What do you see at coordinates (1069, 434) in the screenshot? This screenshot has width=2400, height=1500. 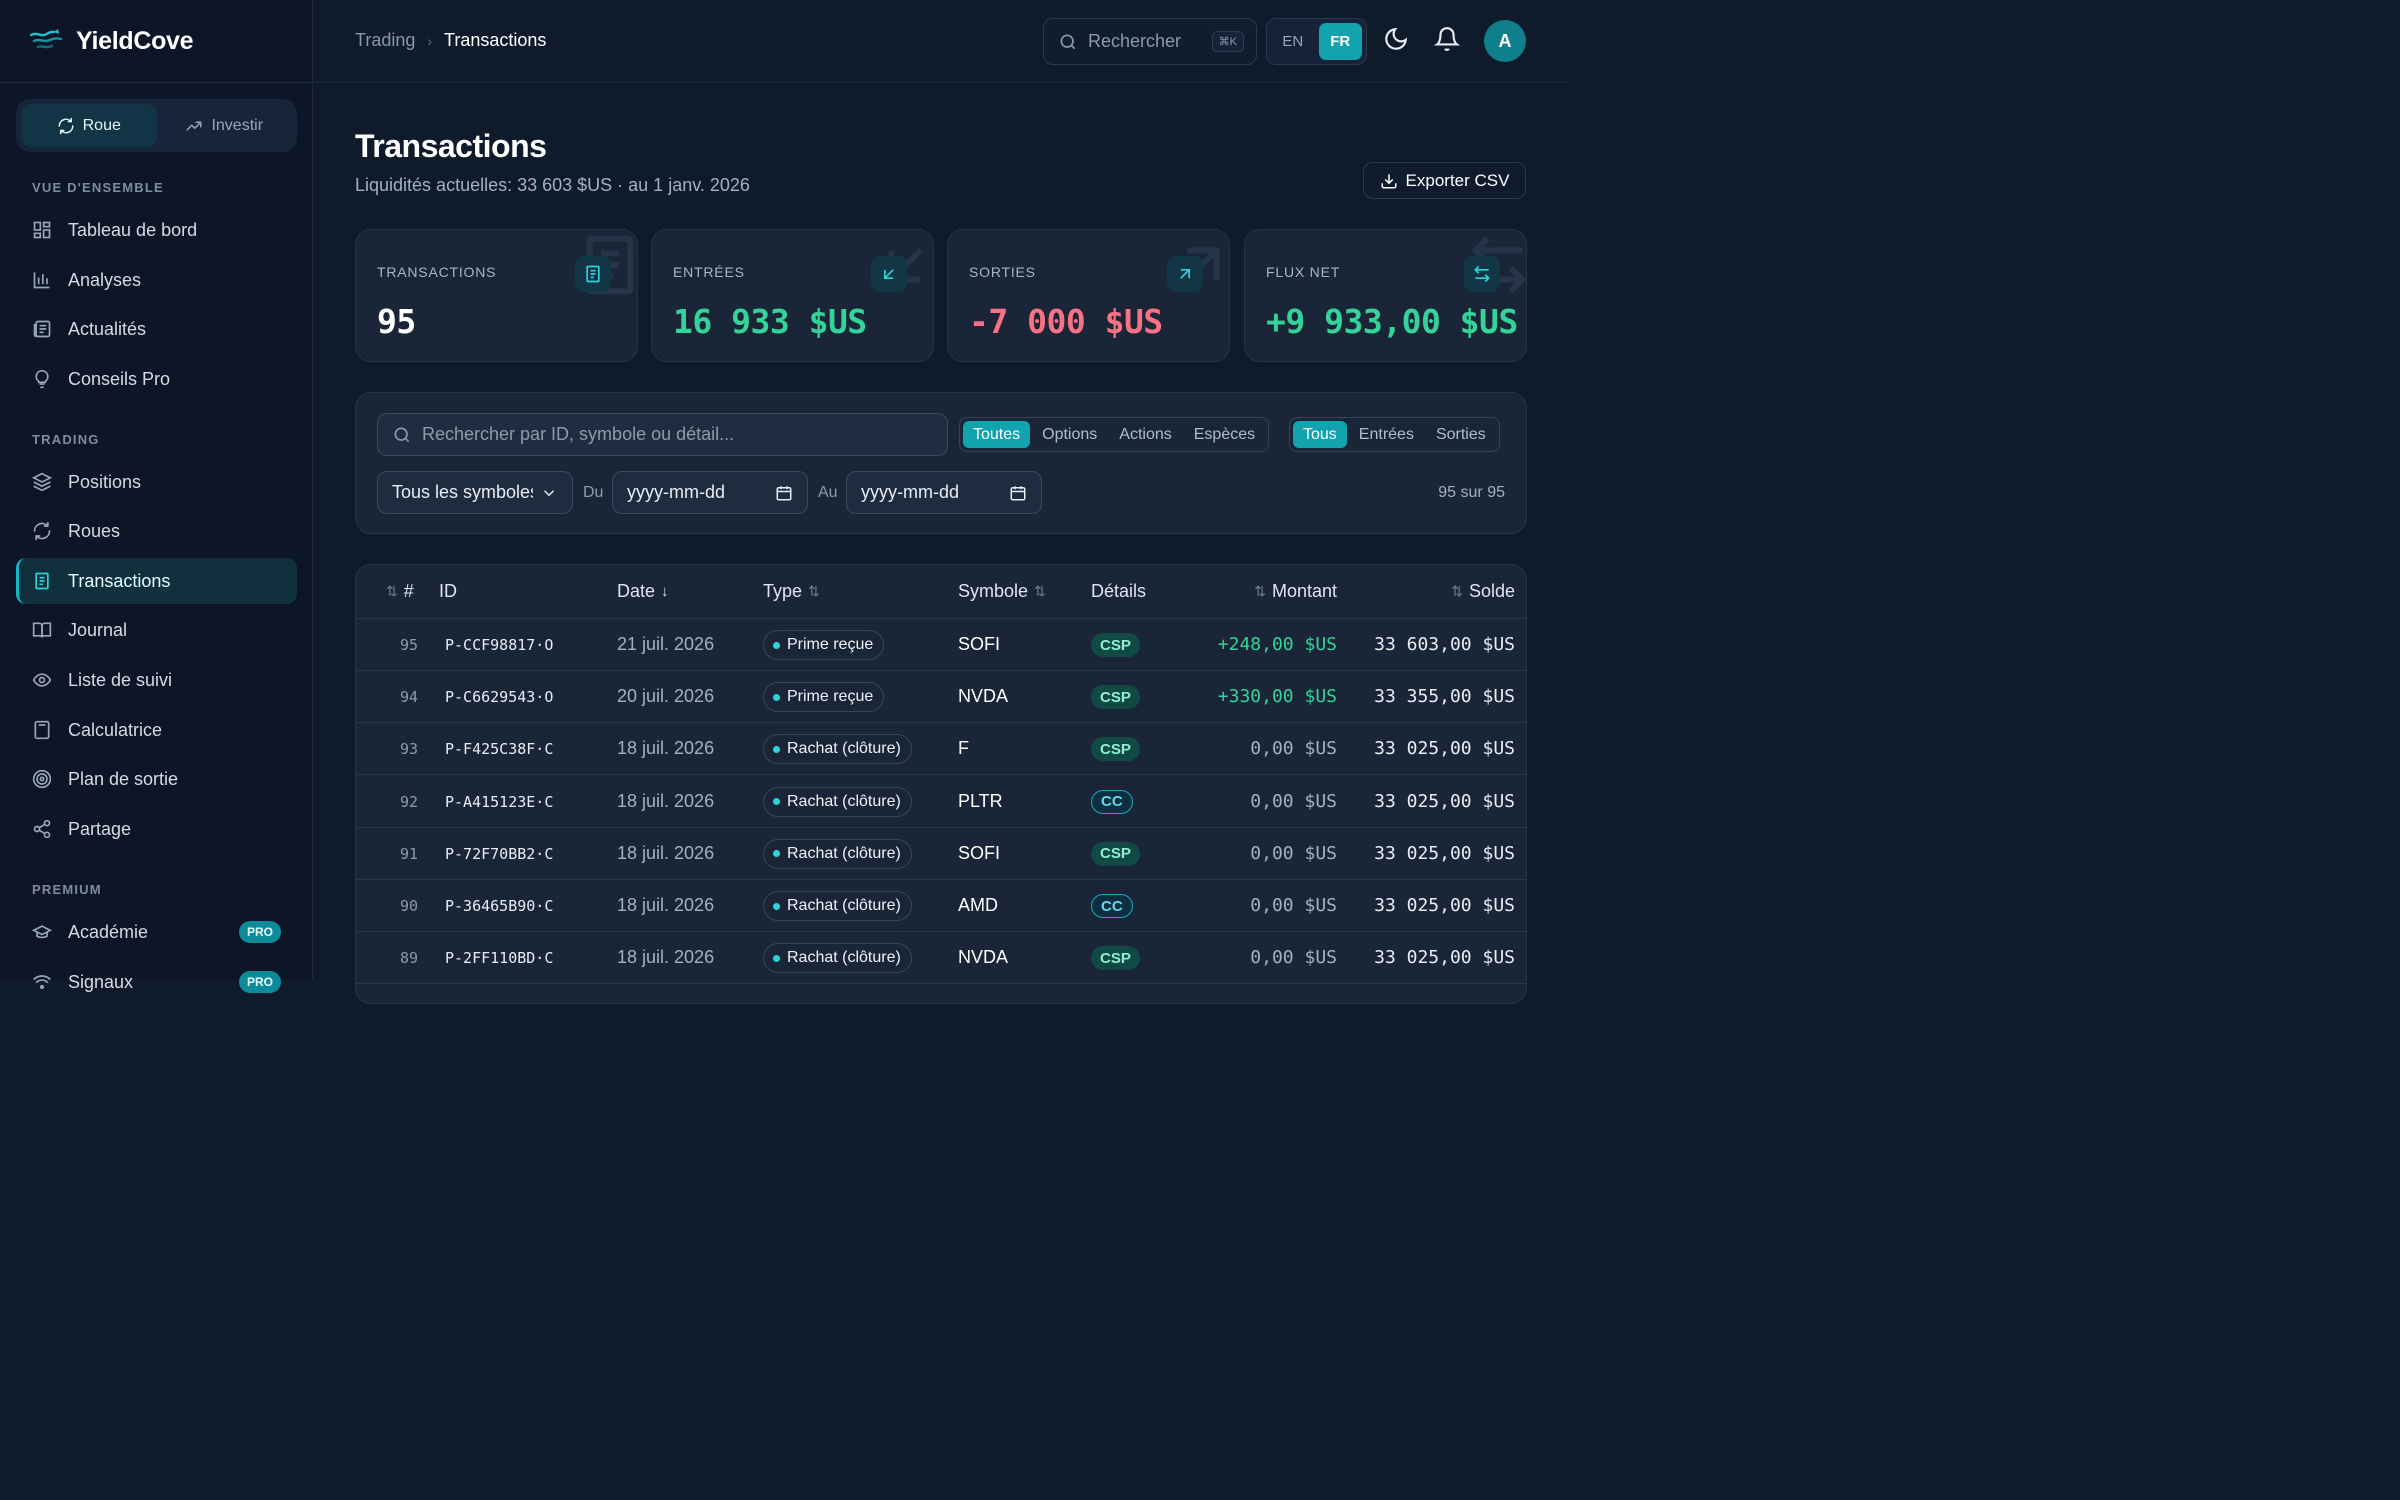 I see `kind-filter-options: Options` at bounding box center [1069, 434].